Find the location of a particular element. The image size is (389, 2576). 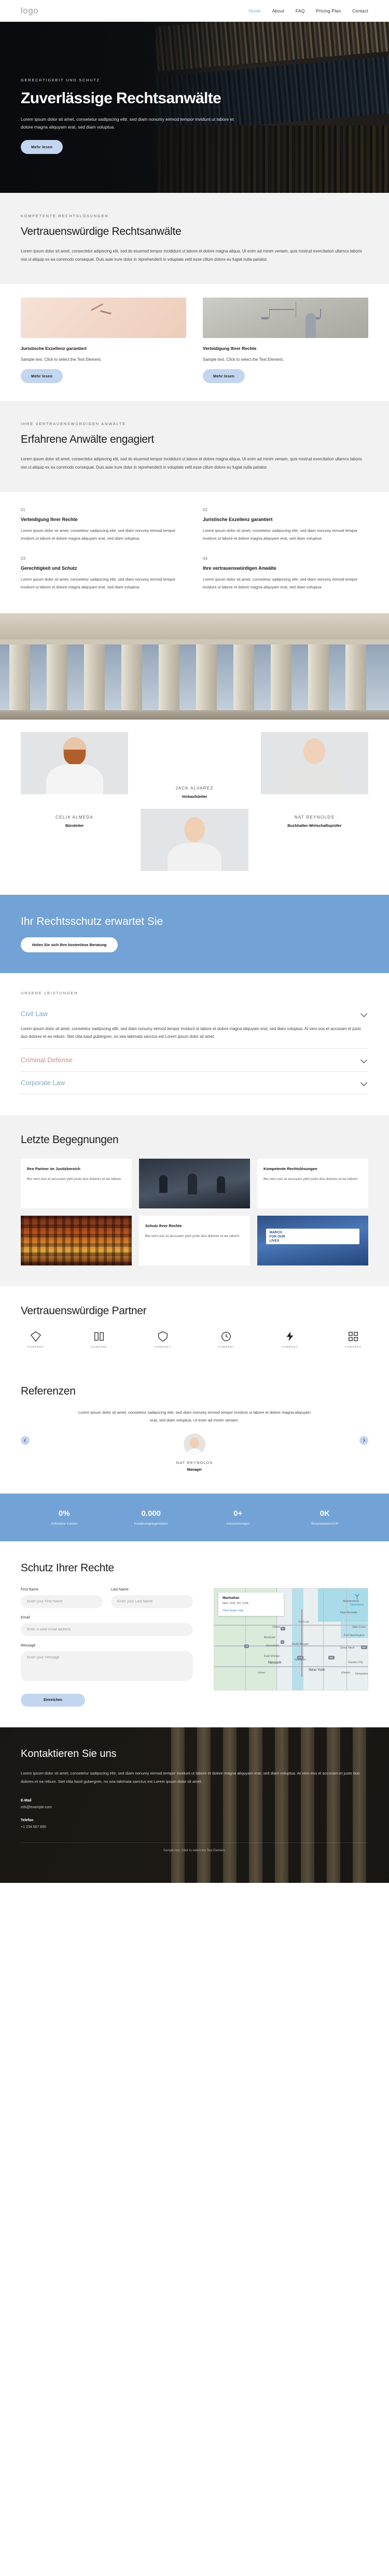

message-textarea is located at coordinates (107, 1666).